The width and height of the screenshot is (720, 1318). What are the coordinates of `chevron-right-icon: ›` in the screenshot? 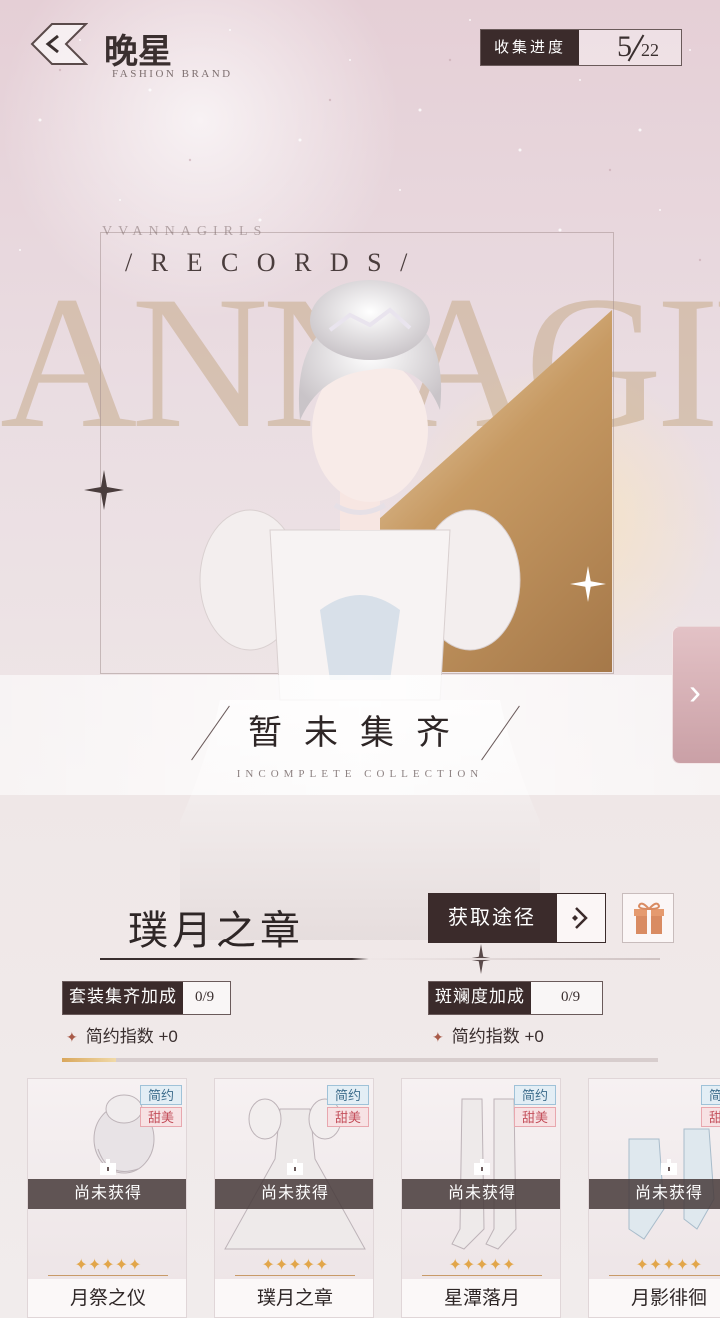 It's located at (695, 691).